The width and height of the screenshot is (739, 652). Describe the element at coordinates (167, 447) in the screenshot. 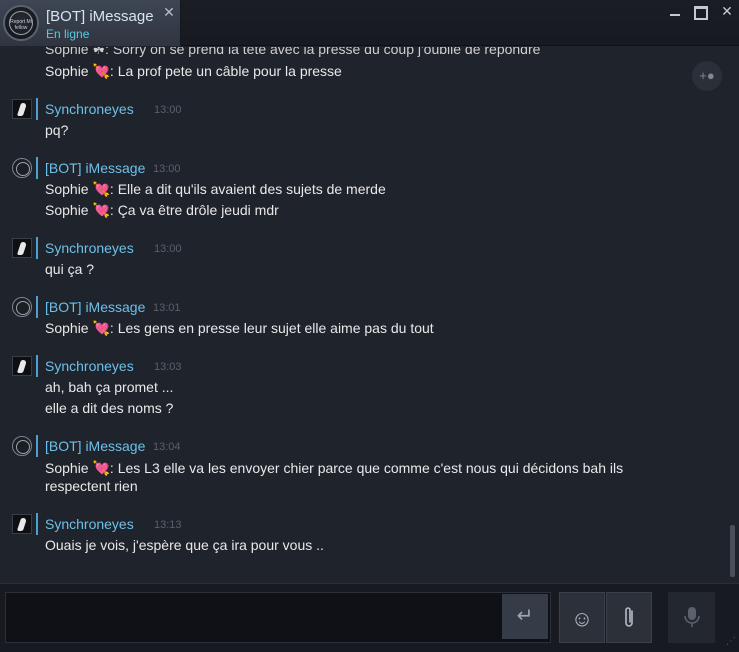

I see `timestamp: 13:04` at that location.